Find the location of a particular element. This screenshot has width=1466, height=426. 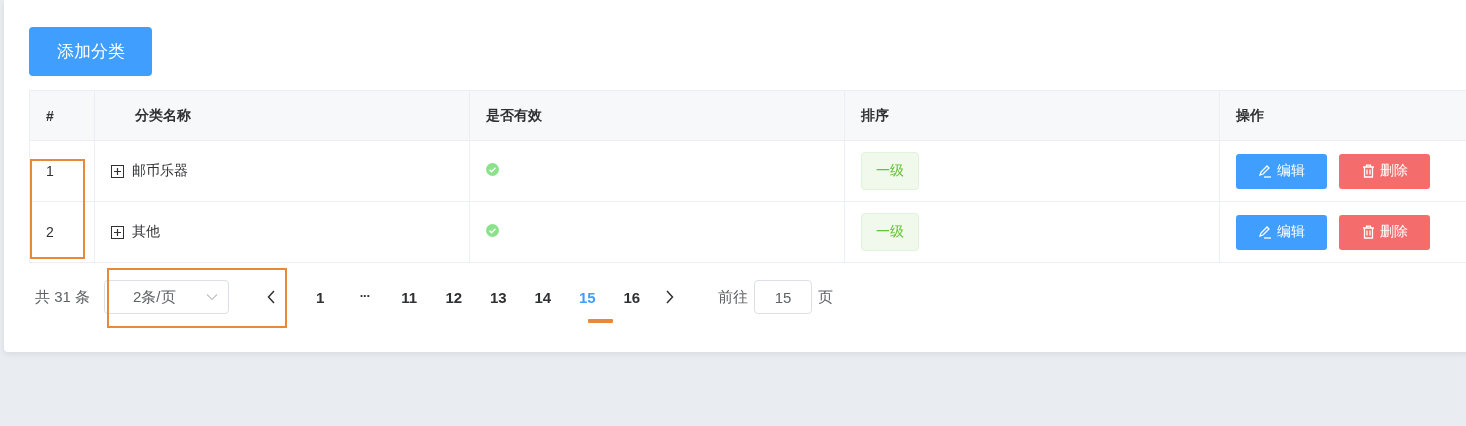

page-number: 12 is located at coordinates (454, 297).